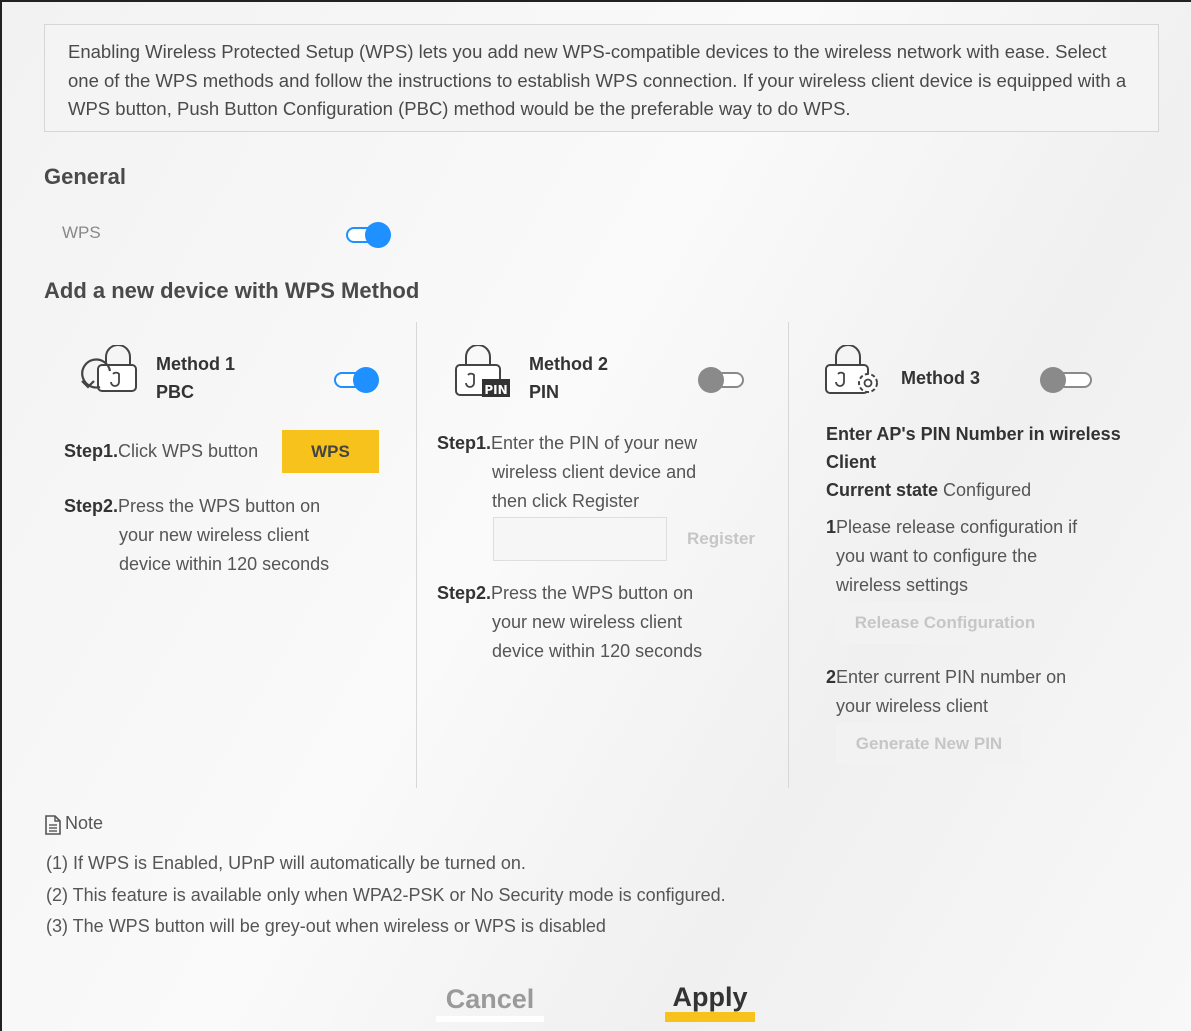  What do you see at coordinates (940, 378) in the screenshot?
I see `method3-title: Method 3` at bounding box center [940, 378].